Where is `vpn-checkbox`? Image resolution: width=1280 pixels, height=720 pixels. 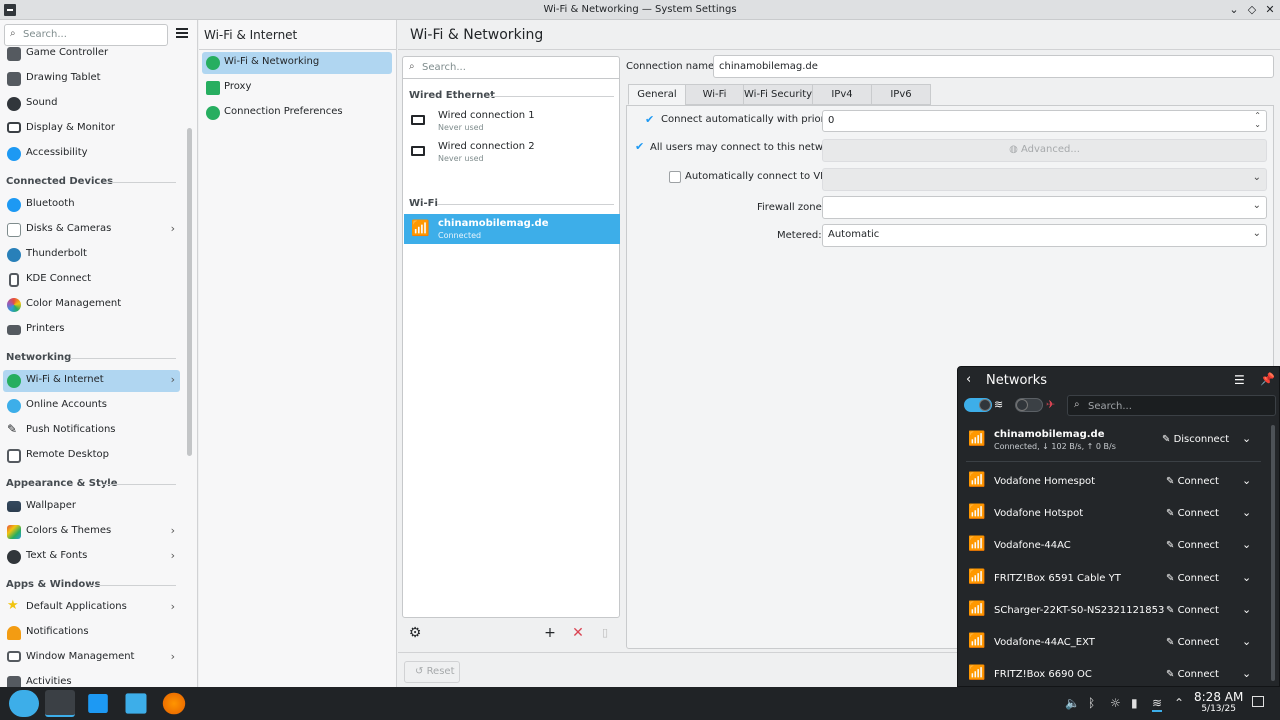
vpn-checkbox is located at coordinates (675, 177).